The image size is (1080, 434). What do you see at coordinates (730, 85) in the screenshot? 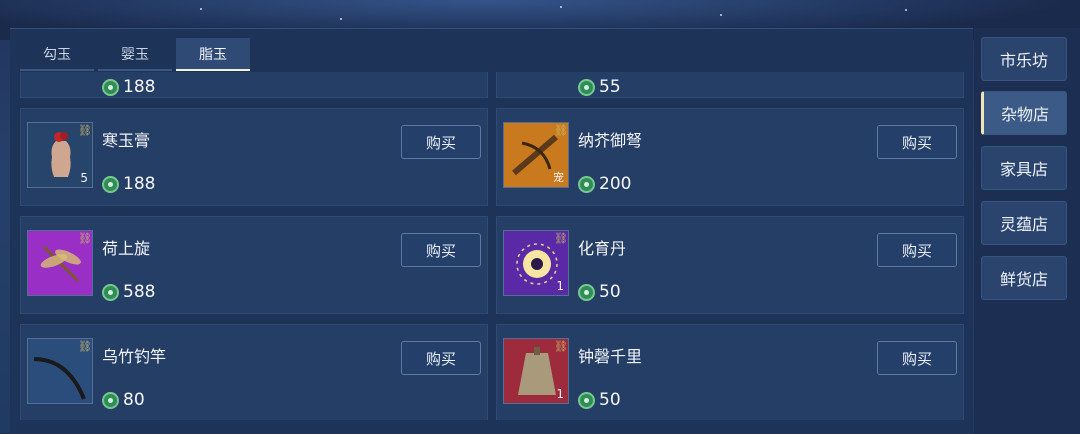
I see `list-item-partial: 55` at bounding box center [730, 85].